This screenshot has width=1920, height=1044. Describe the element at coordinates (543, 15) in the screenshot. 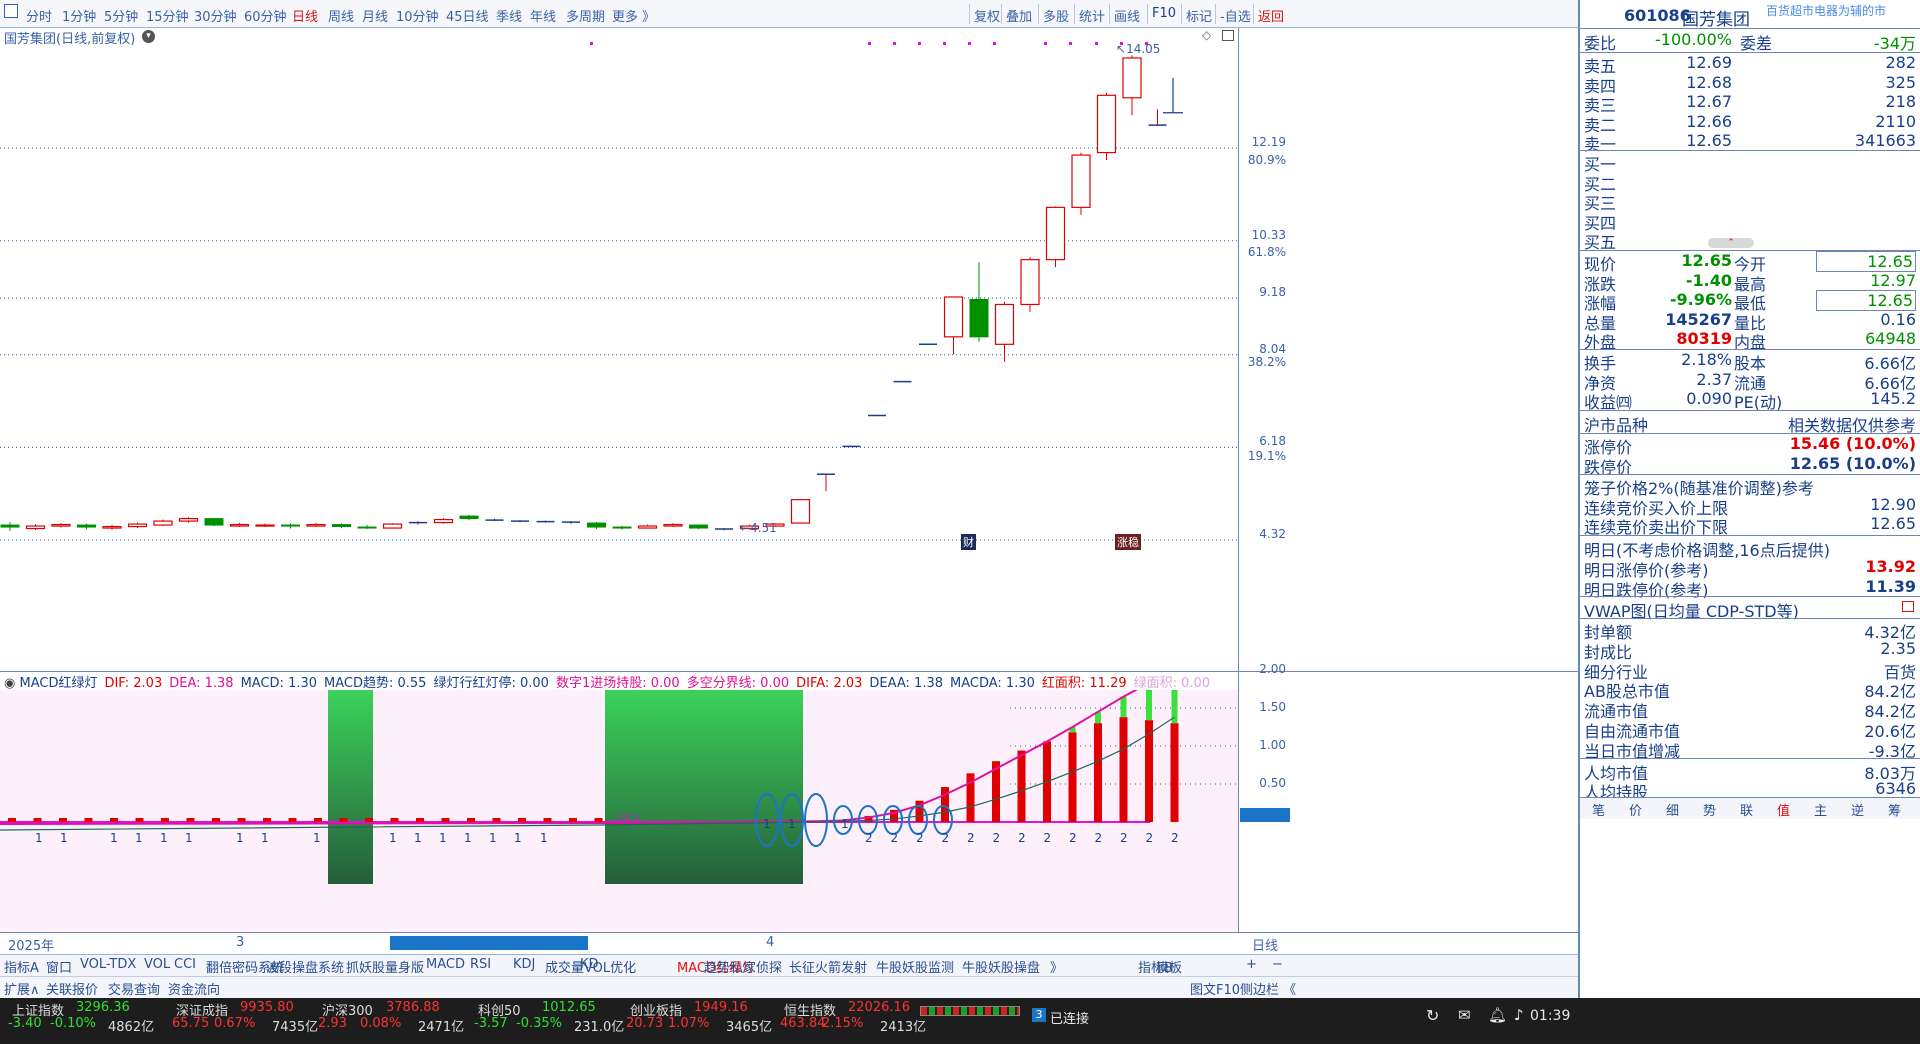

I see `period-tab-12: 年线` at that location.